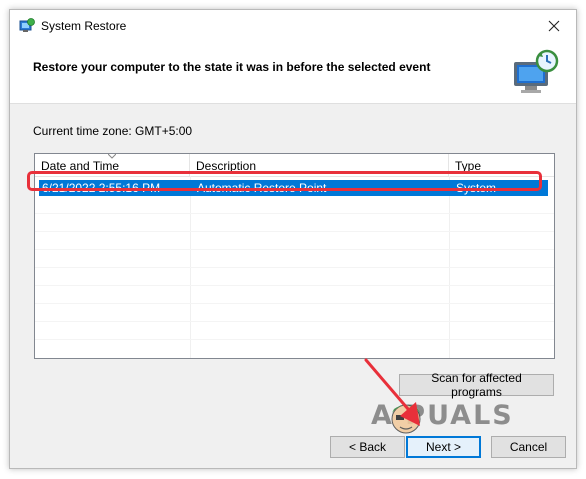  I want to click on system-restore-header-icon, so click(536, 71).